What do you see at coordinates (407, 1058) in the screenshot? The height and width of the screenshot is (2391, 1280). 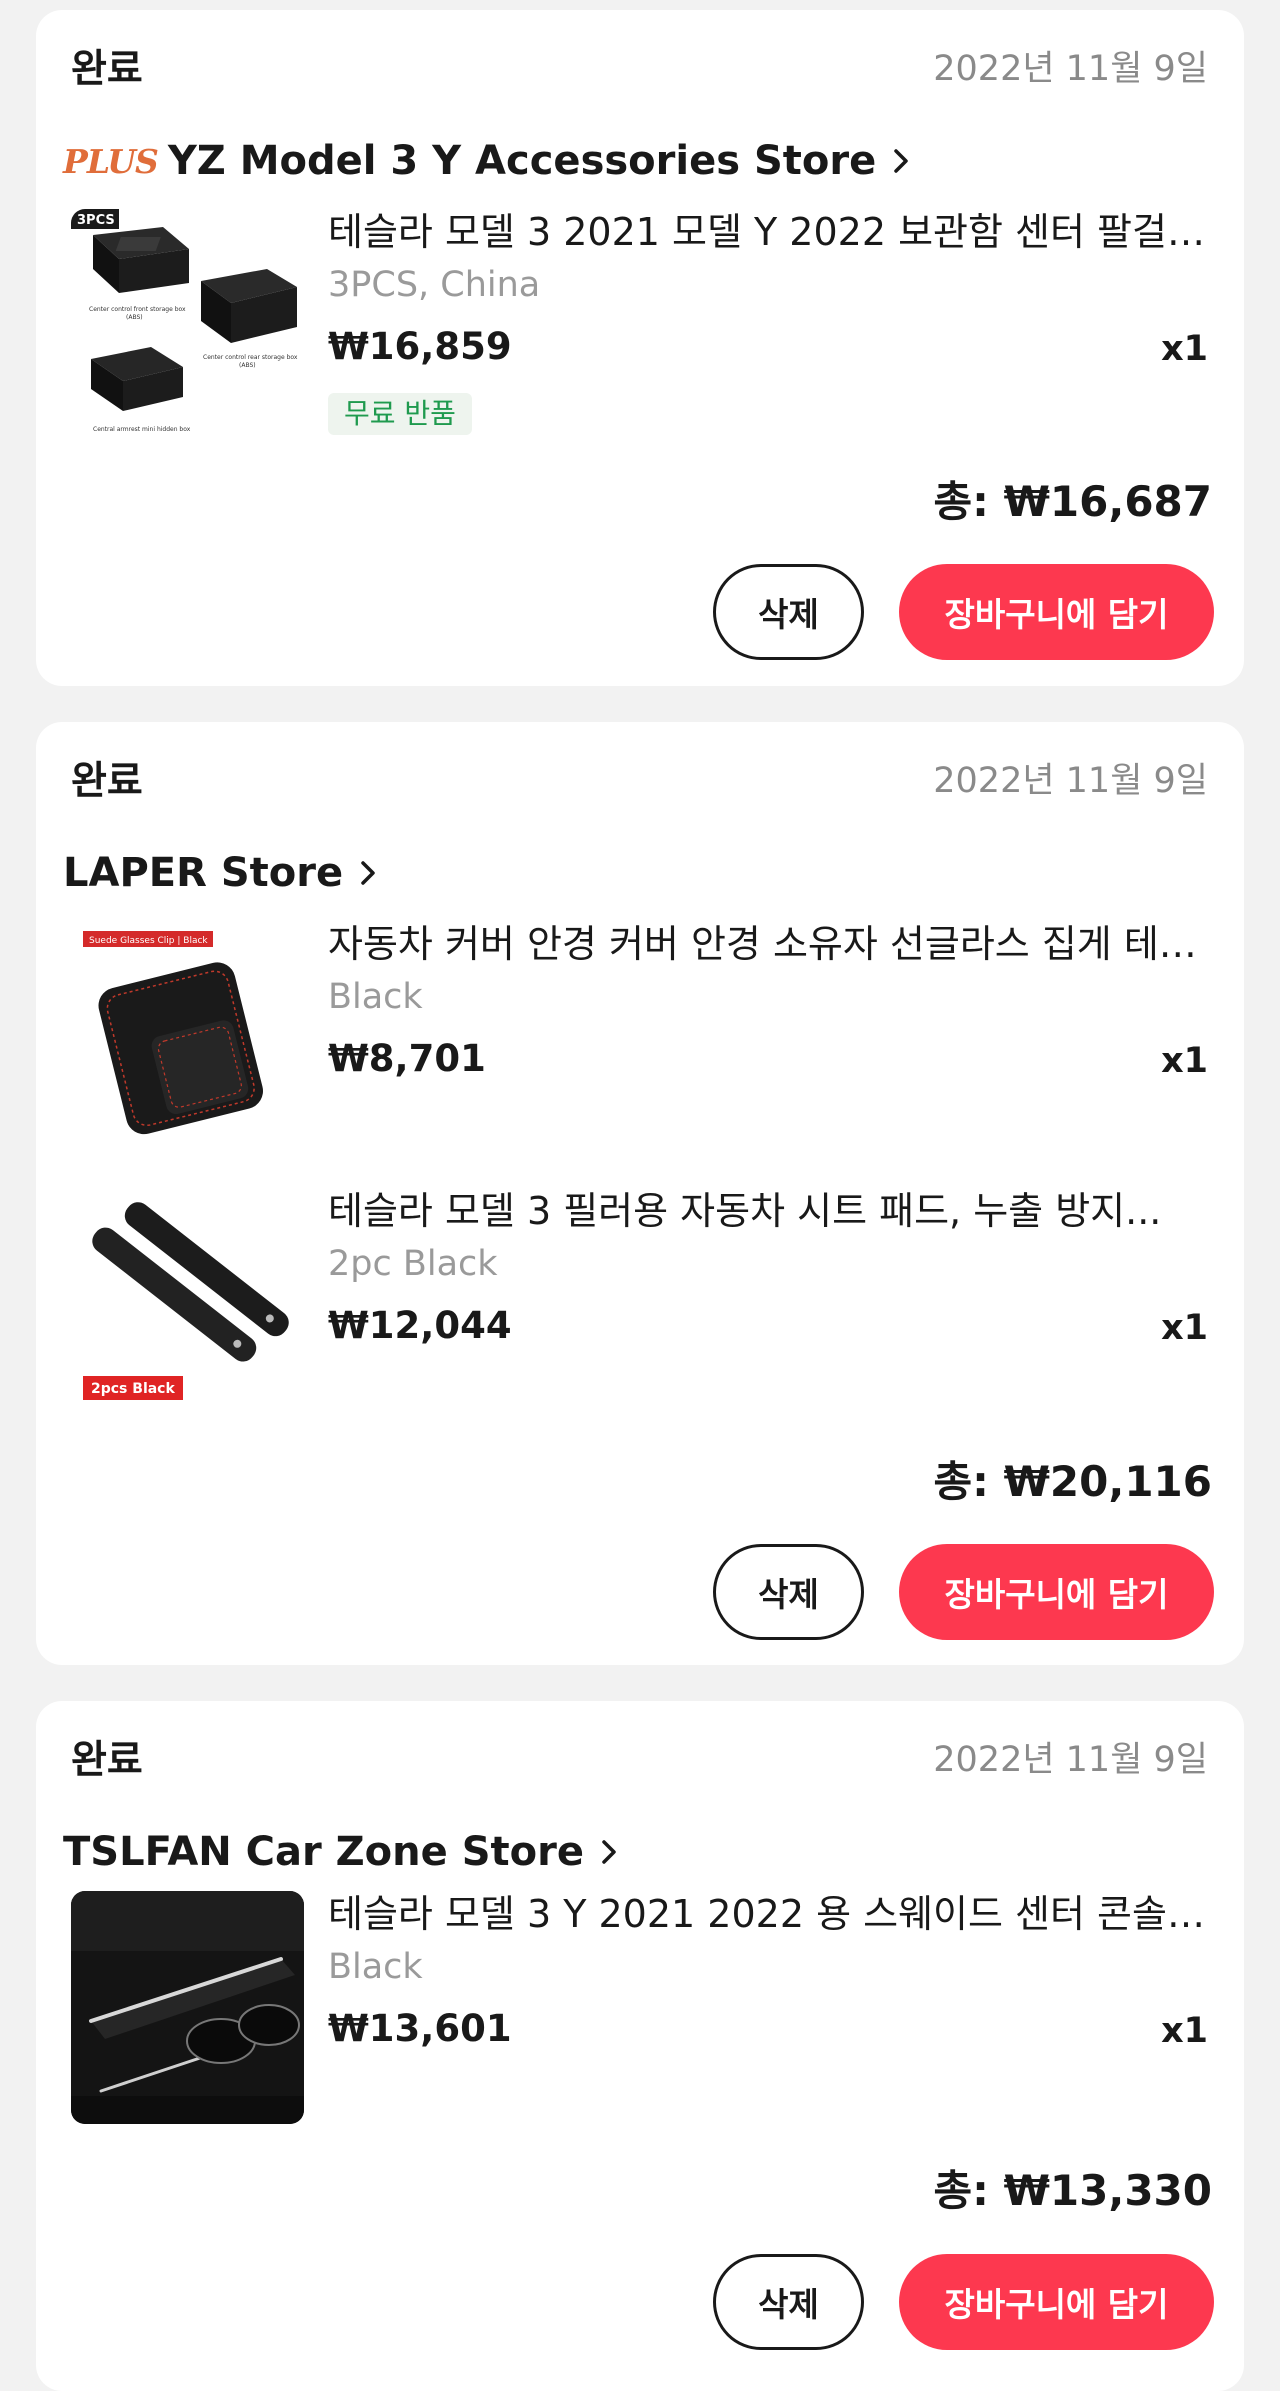 I see `product-price: ₩8,701` at bounding box center [407, 1058].